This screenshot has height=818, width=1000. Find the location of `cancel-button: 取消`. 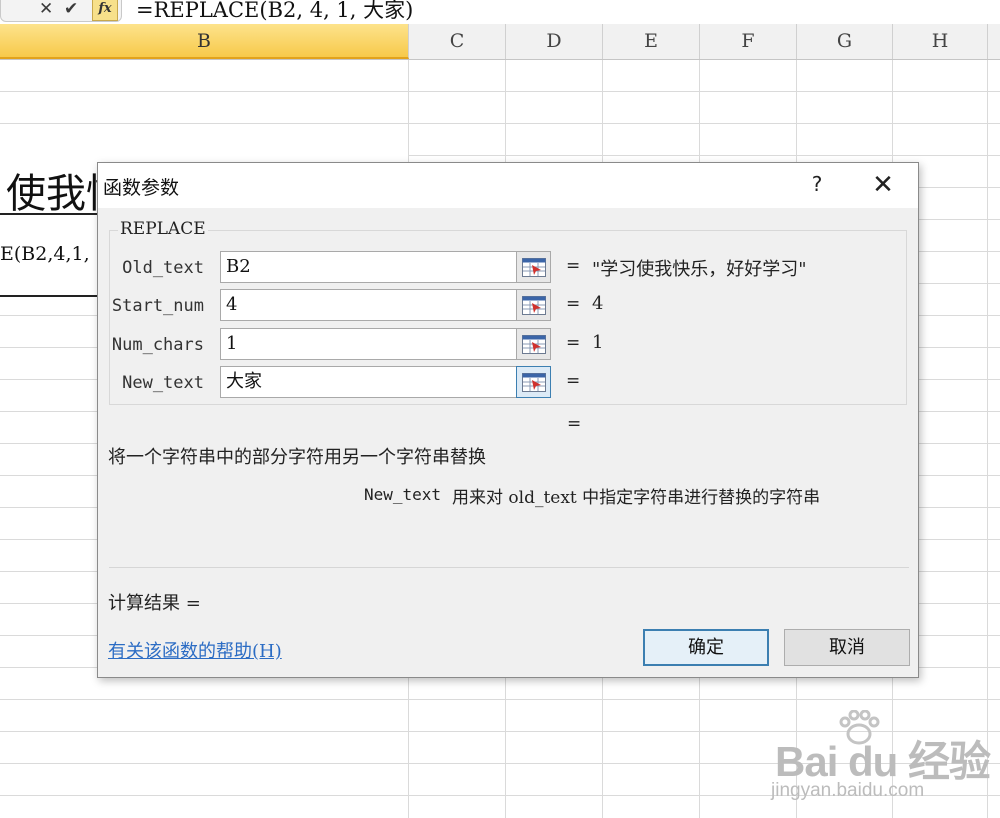

cancel-button: 取消 is located at coordinates (847, 647).